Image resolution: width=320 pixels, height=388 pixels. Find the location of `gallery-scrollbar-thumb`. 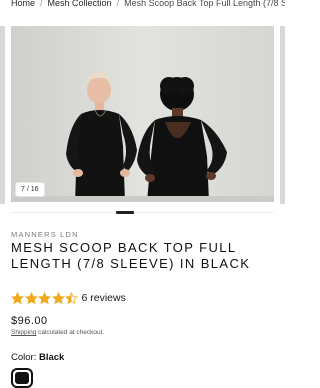

gallery-scrollbar-thumb is located at coordinates (125, 212).